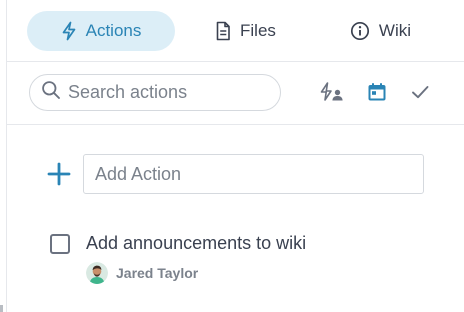 The width and height of the screenshot is (464, 312). I want to click on calendar-icon, so click(377, 94).